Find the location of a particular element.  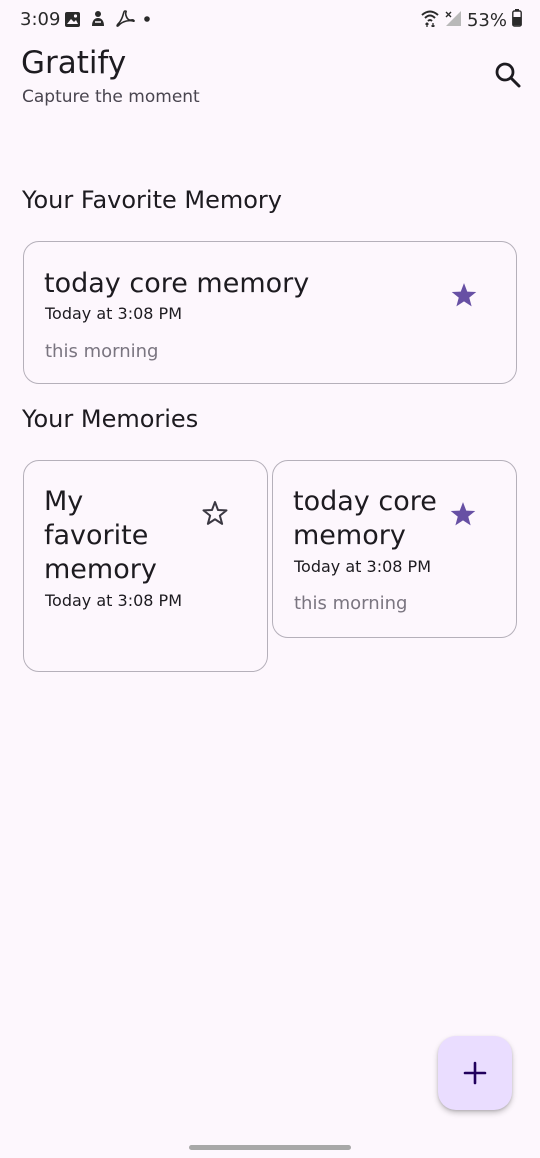

favorite-section-title: Your Favorite Memory is located at coordinates (152, 200).